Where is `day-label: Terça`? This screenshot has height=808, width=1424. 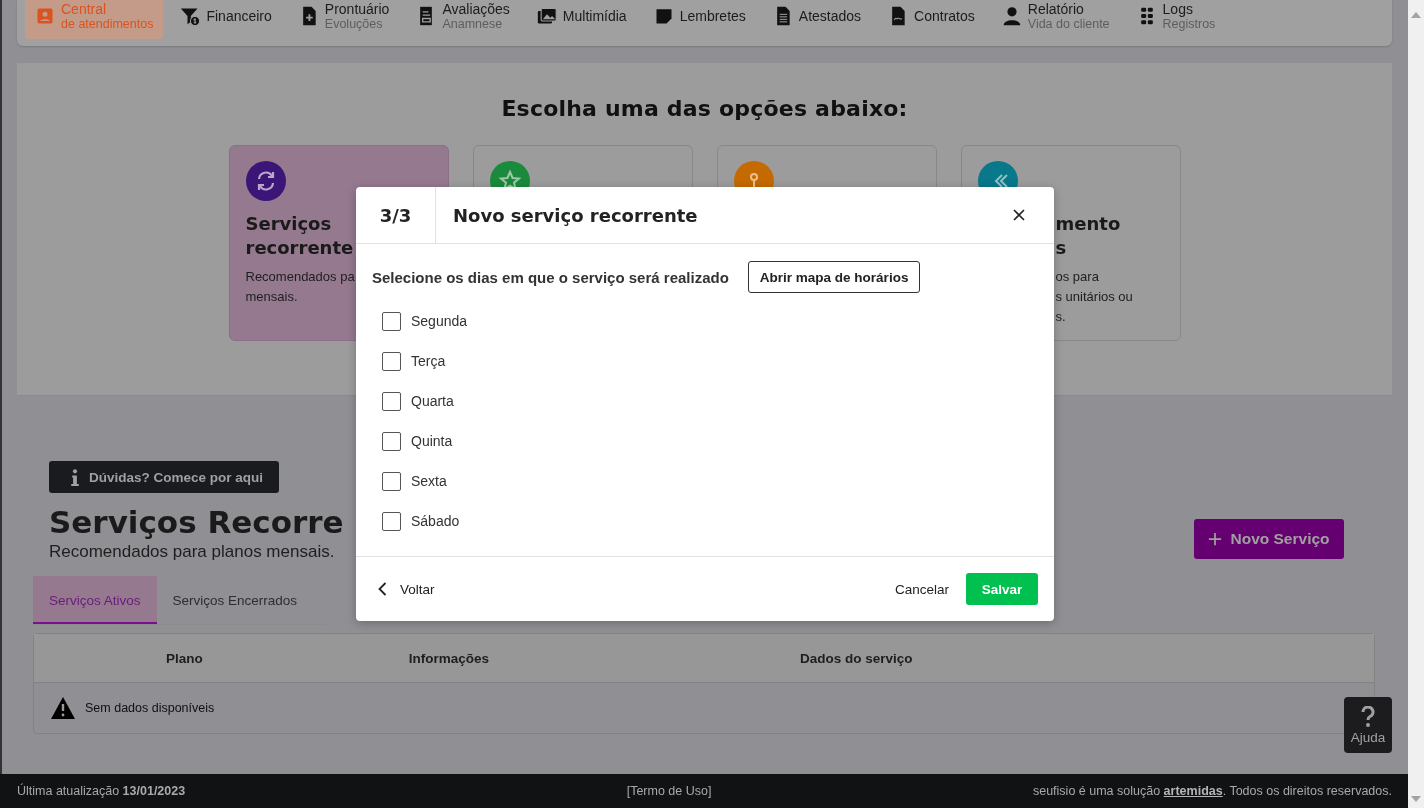 day-label: Terça is located at coordinates (428, 361).